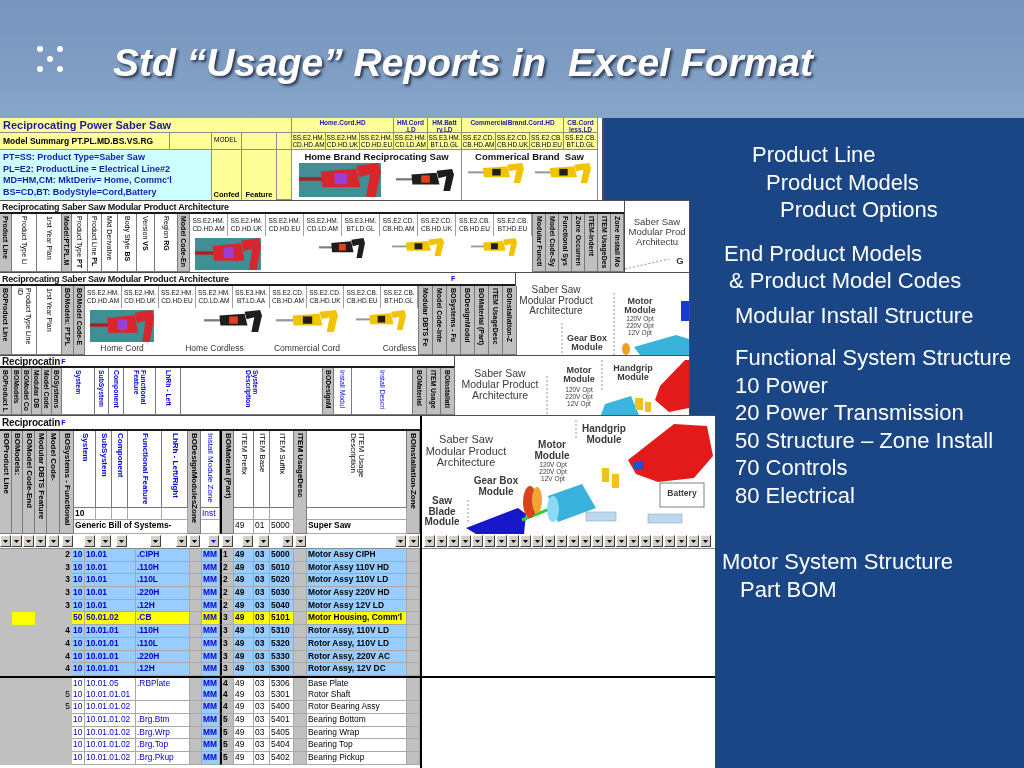  I want to click on note-text: Product Models, so click(842, 182).